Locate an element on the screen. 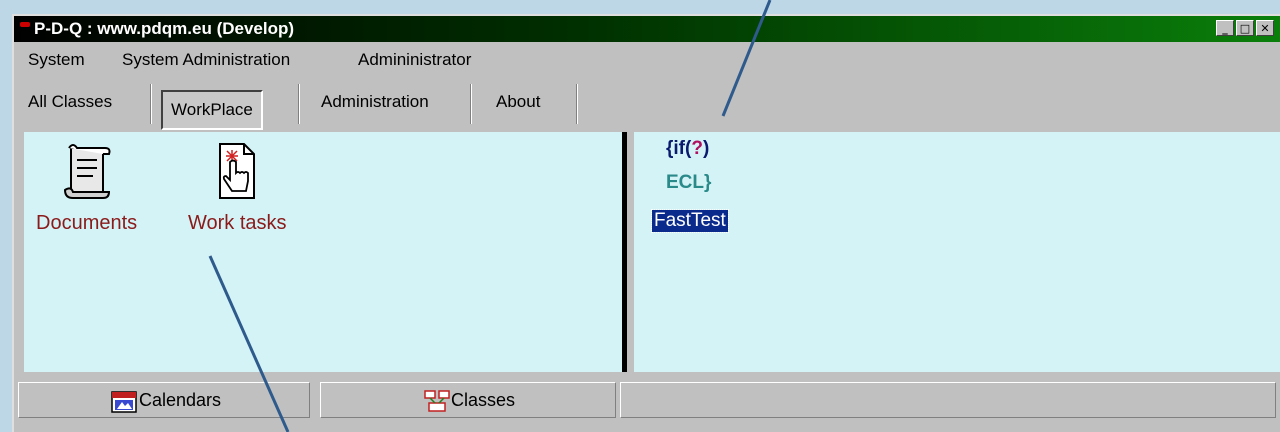 The image size is (1280, 432). status-bar: Calendars Classes is located at coordinates (647, 400).